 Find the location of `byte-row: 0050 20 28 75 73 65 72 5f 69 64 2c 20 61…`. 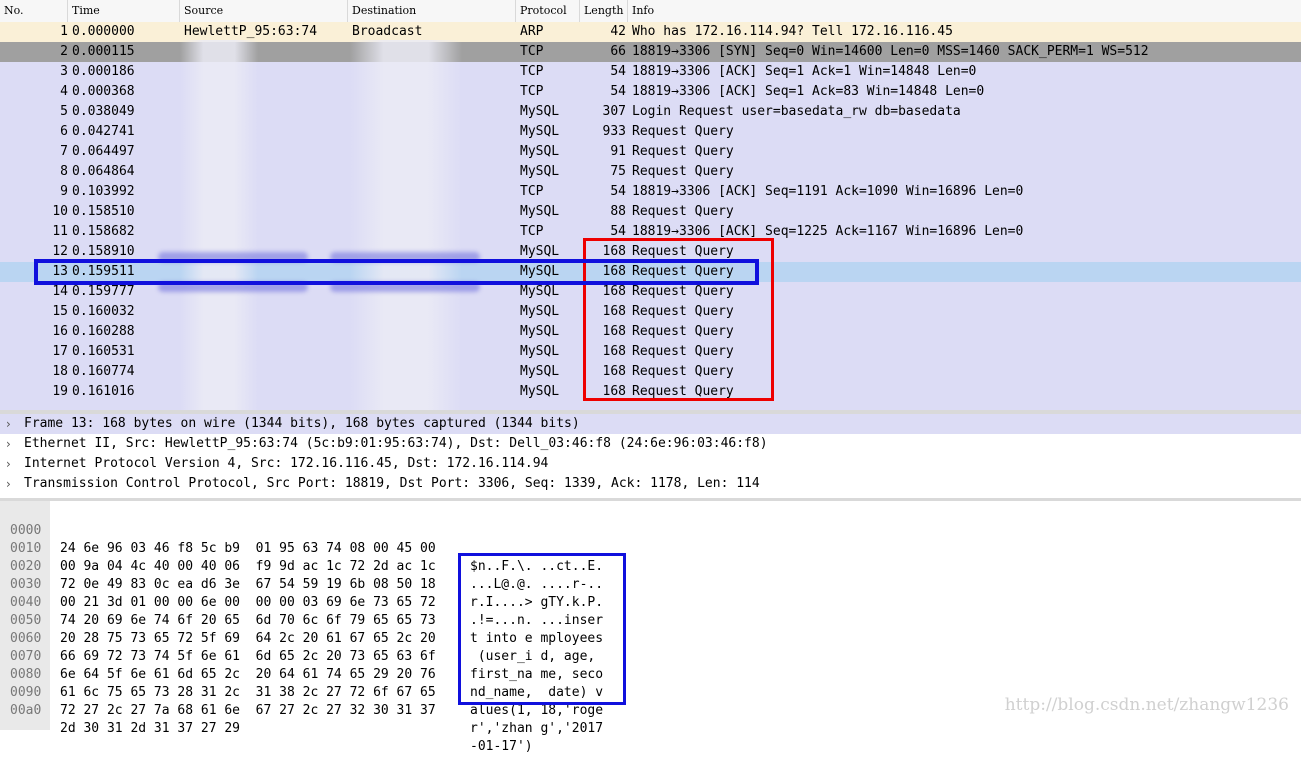

byte-row: 0050 20 28 75 73 65 72 5f 69 64 2c 20 61… is located at coordinates (297, 629).